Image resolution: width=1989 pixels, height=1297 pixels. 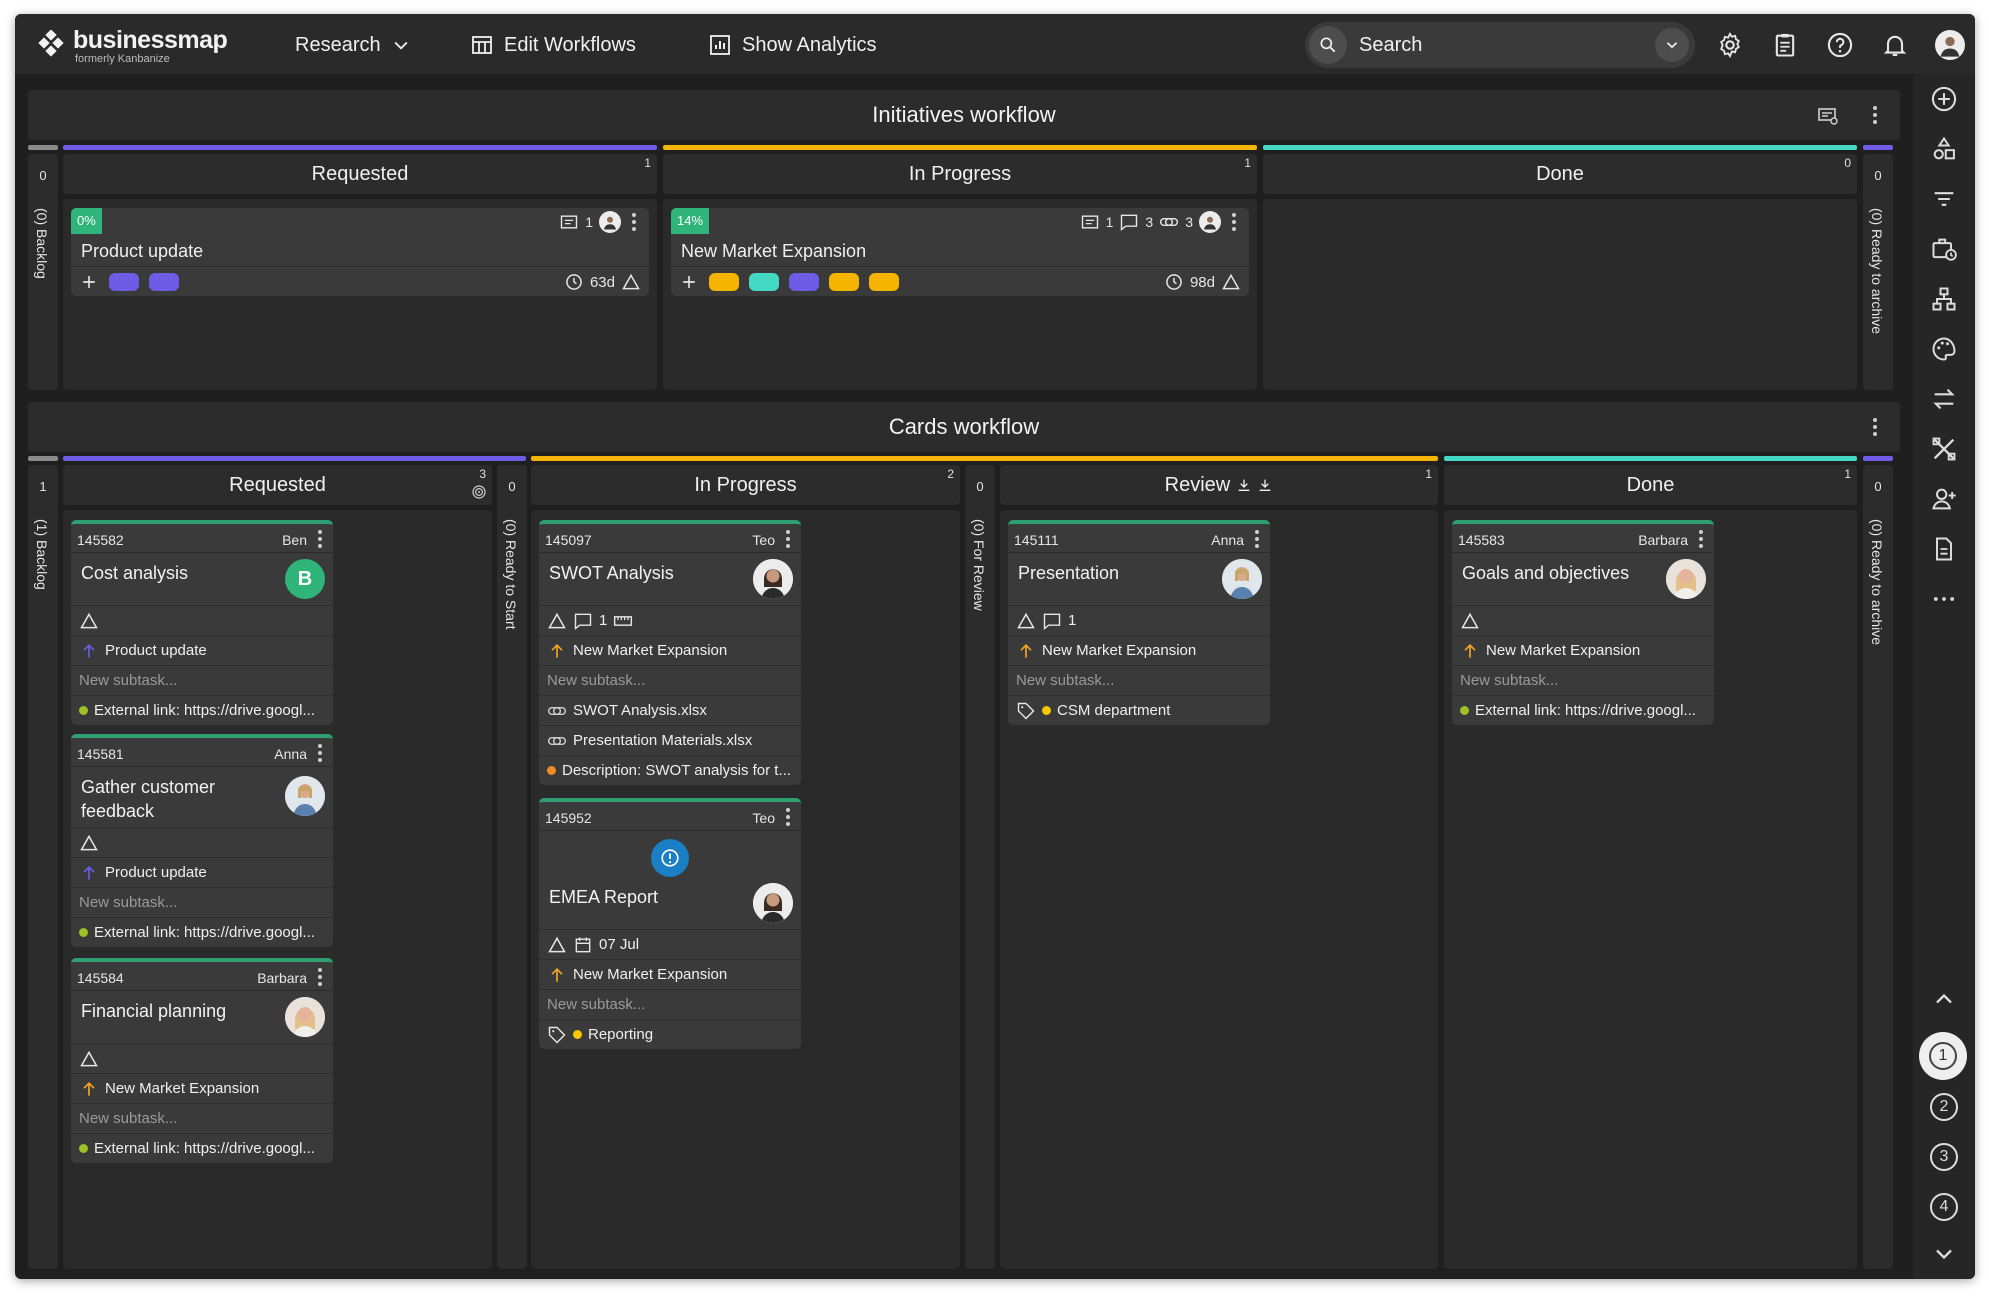 I want to click on card-title-area: Goals and objectives, so click(x=1583, y=579).